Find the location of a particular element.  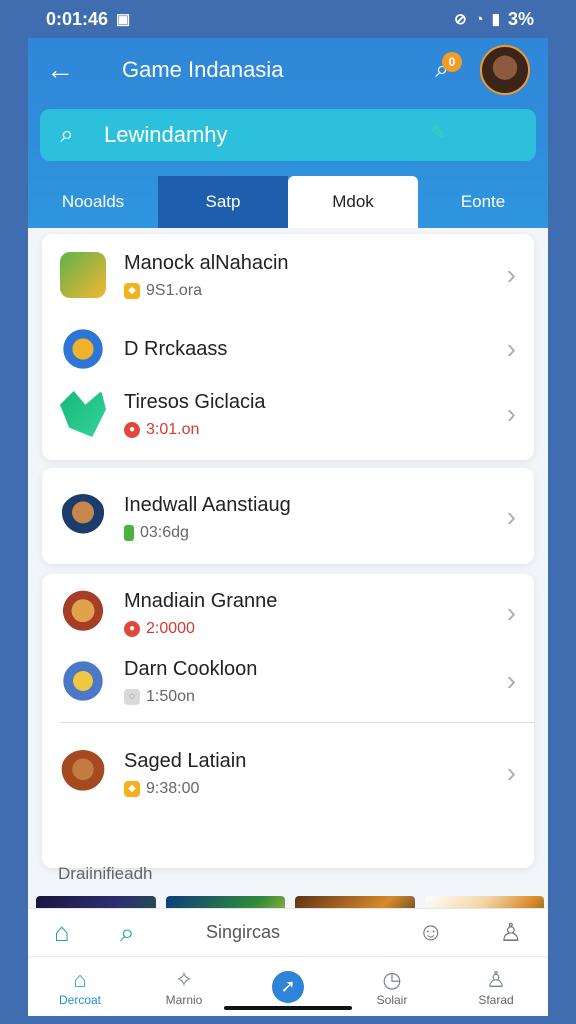

list-item: Tiresos Giclacia ● 3:01.on › is located at coordinates (288, 414).